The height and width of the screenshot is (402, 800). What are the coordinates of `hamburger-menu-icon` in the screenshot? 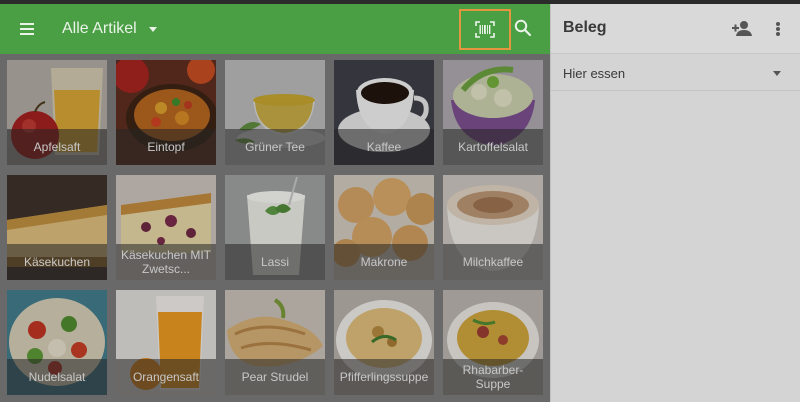 It's located at (27, 29).